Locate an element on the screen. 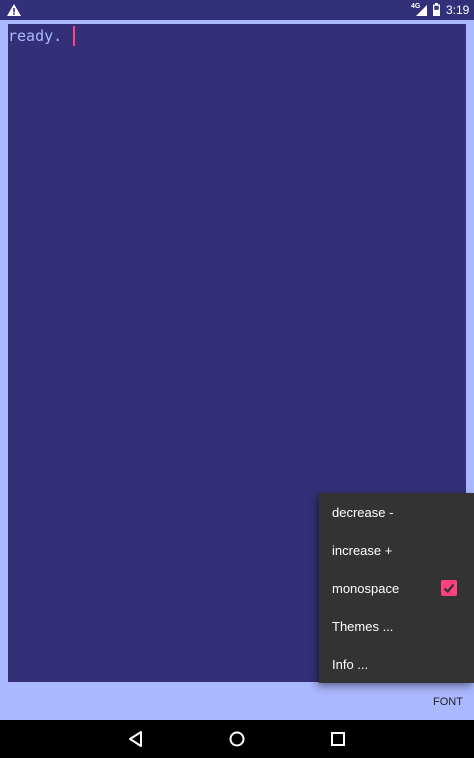  menu-item-label: decrease - is located at coordinates (363, 512).